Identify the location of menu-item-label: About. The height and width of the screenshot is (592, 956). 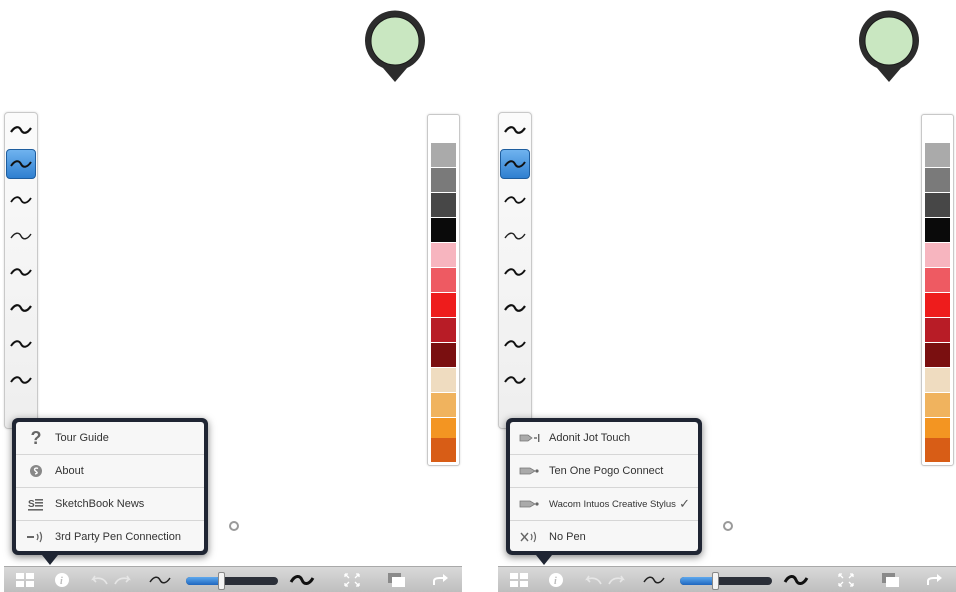
(69, 471).